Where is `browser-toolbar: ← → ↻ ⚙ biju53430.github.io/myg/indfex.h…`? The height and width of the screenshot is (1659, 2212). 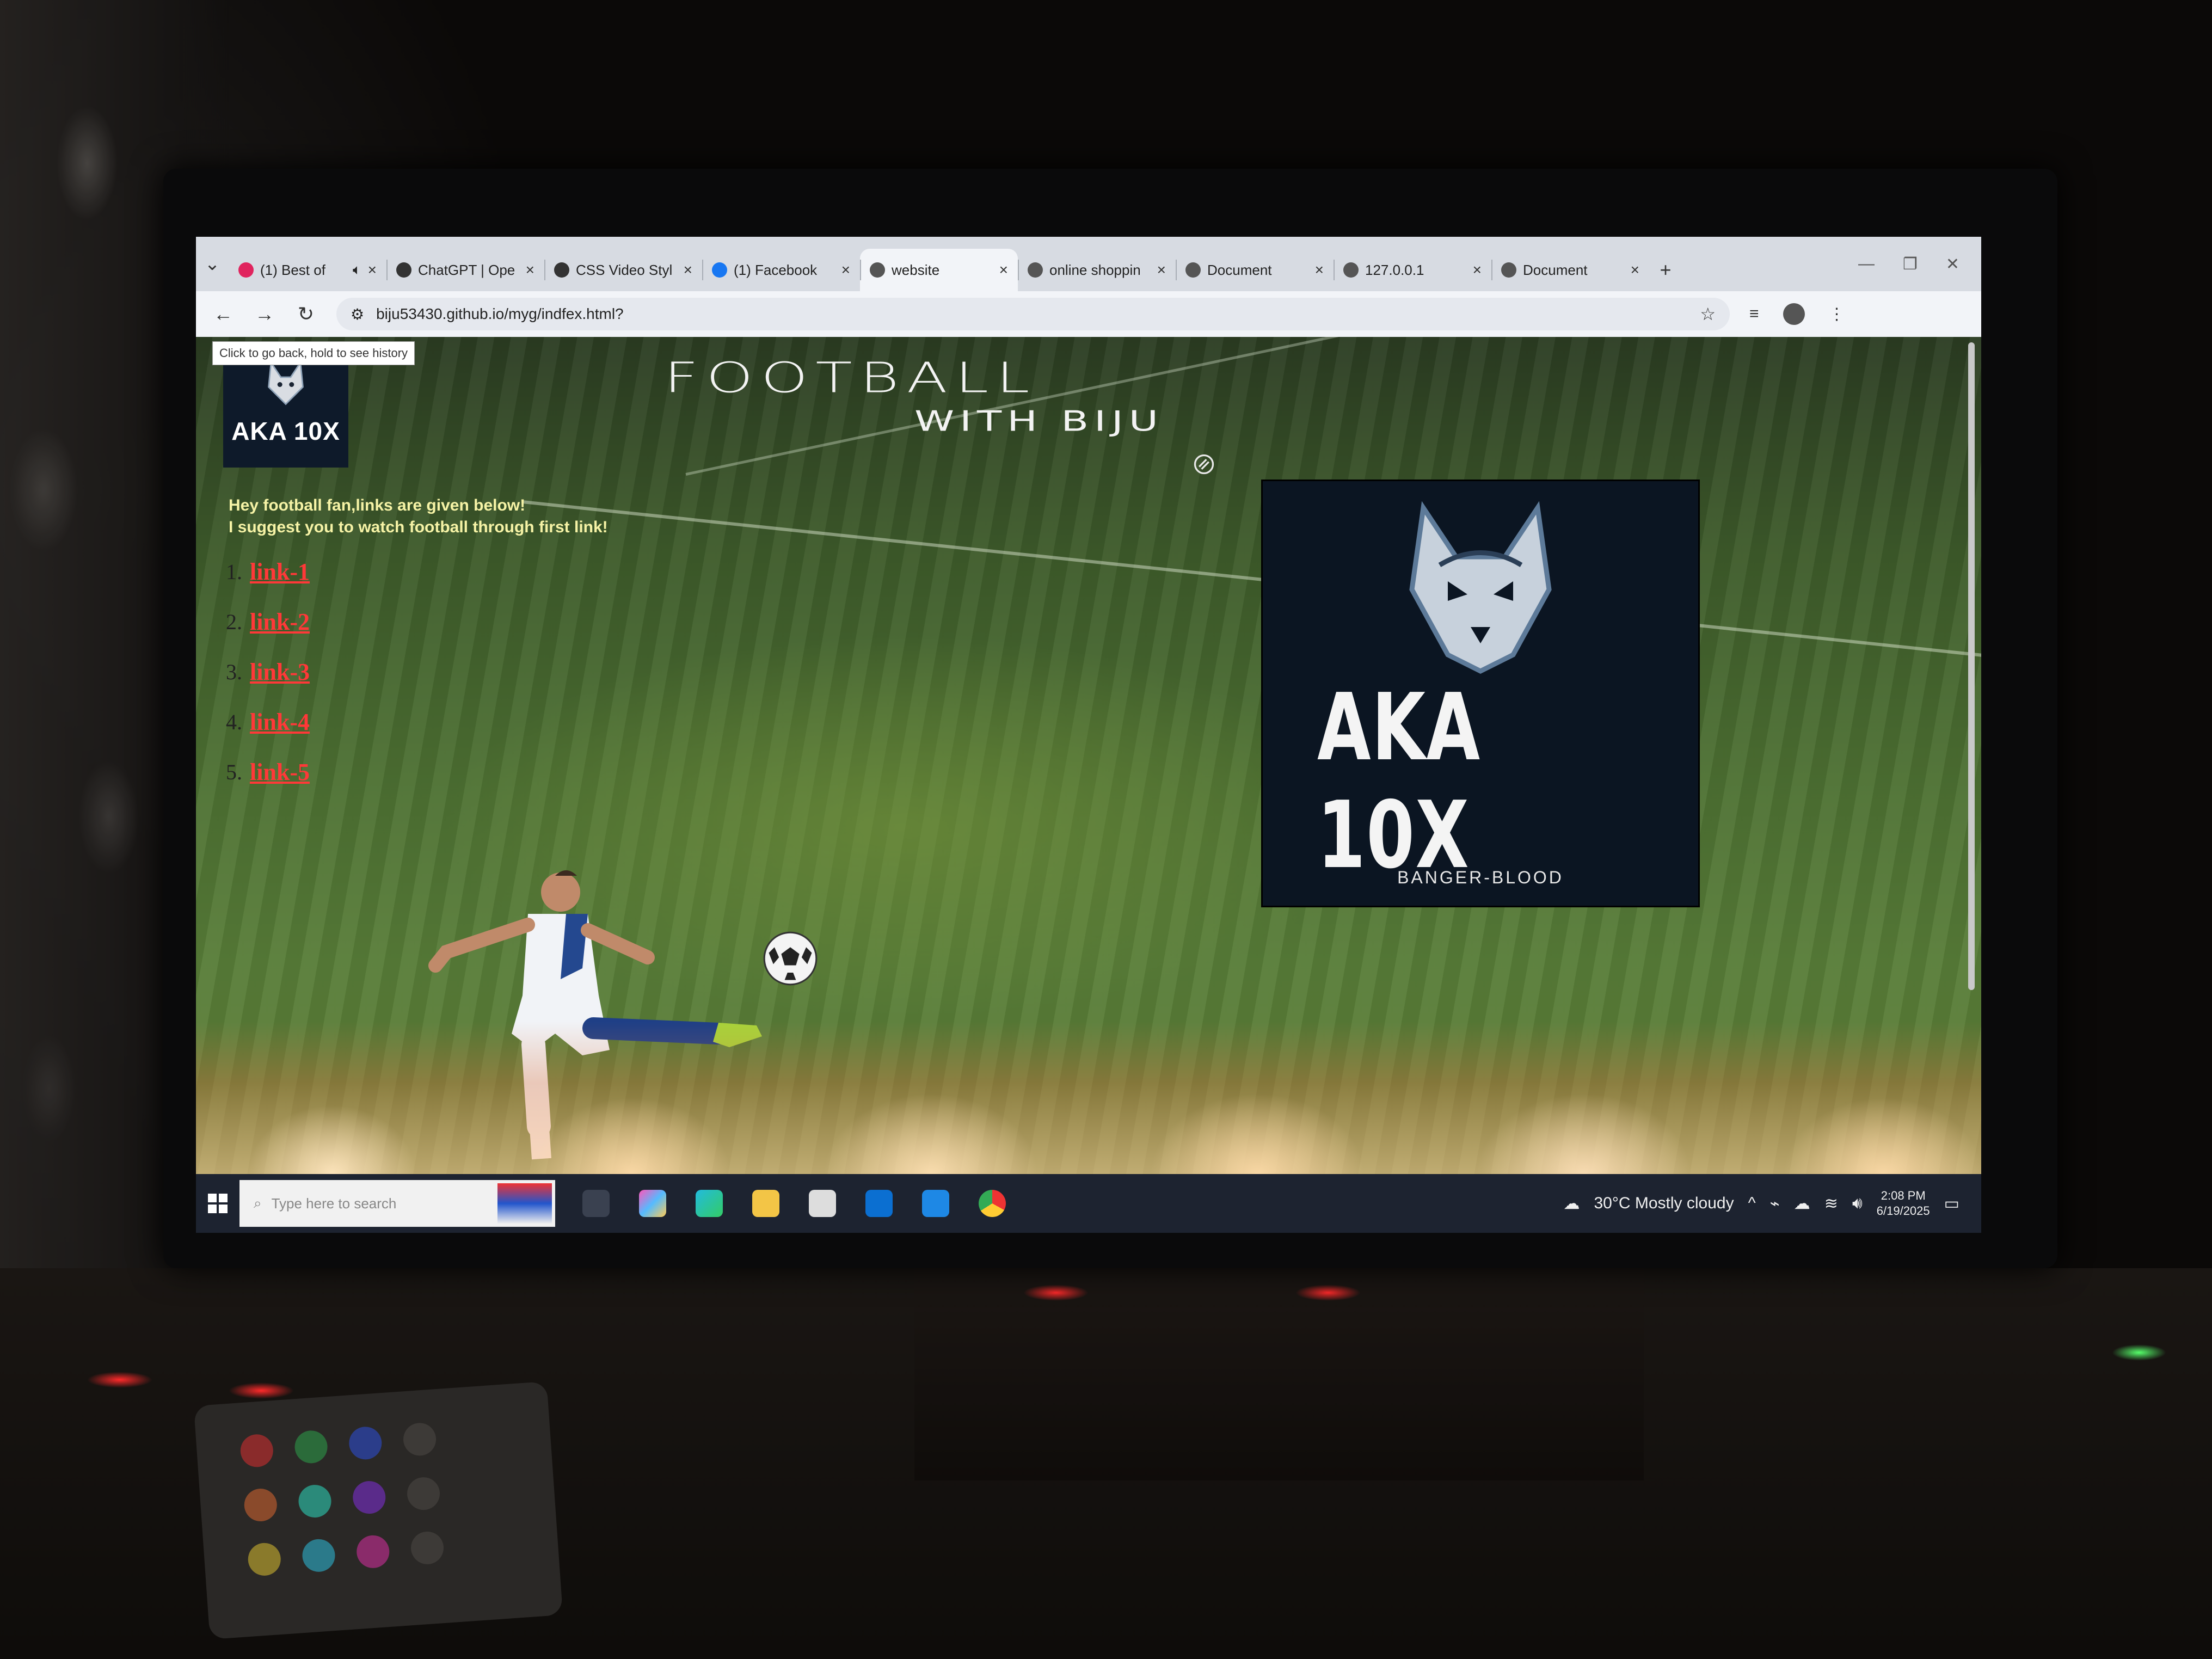
browser-toolbar: ← → ↻ ⚙ biju53430.github.io/myg/indfex.h… is located at coordinates (1088, 314).